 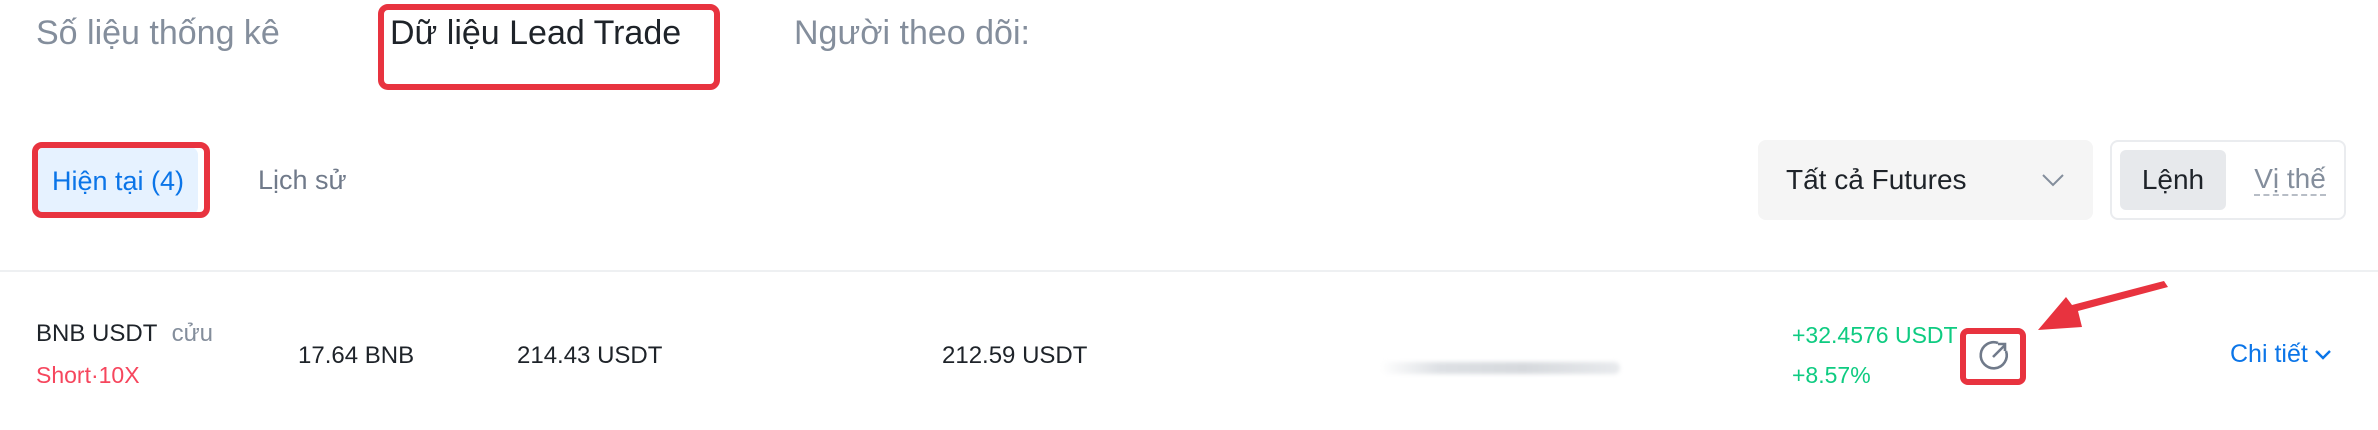 I want to click on toggle-positions: Vị thế, so click(x=2290, y=180).